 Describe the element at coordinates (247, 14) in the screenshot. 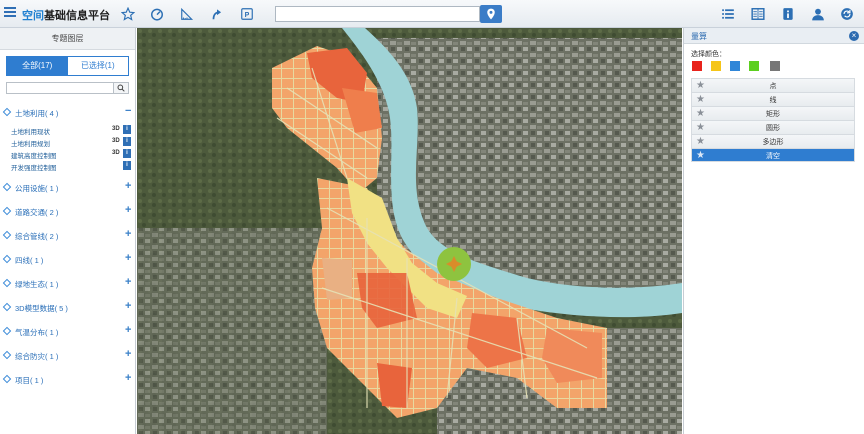

I see `parking-icon: P` at that location.